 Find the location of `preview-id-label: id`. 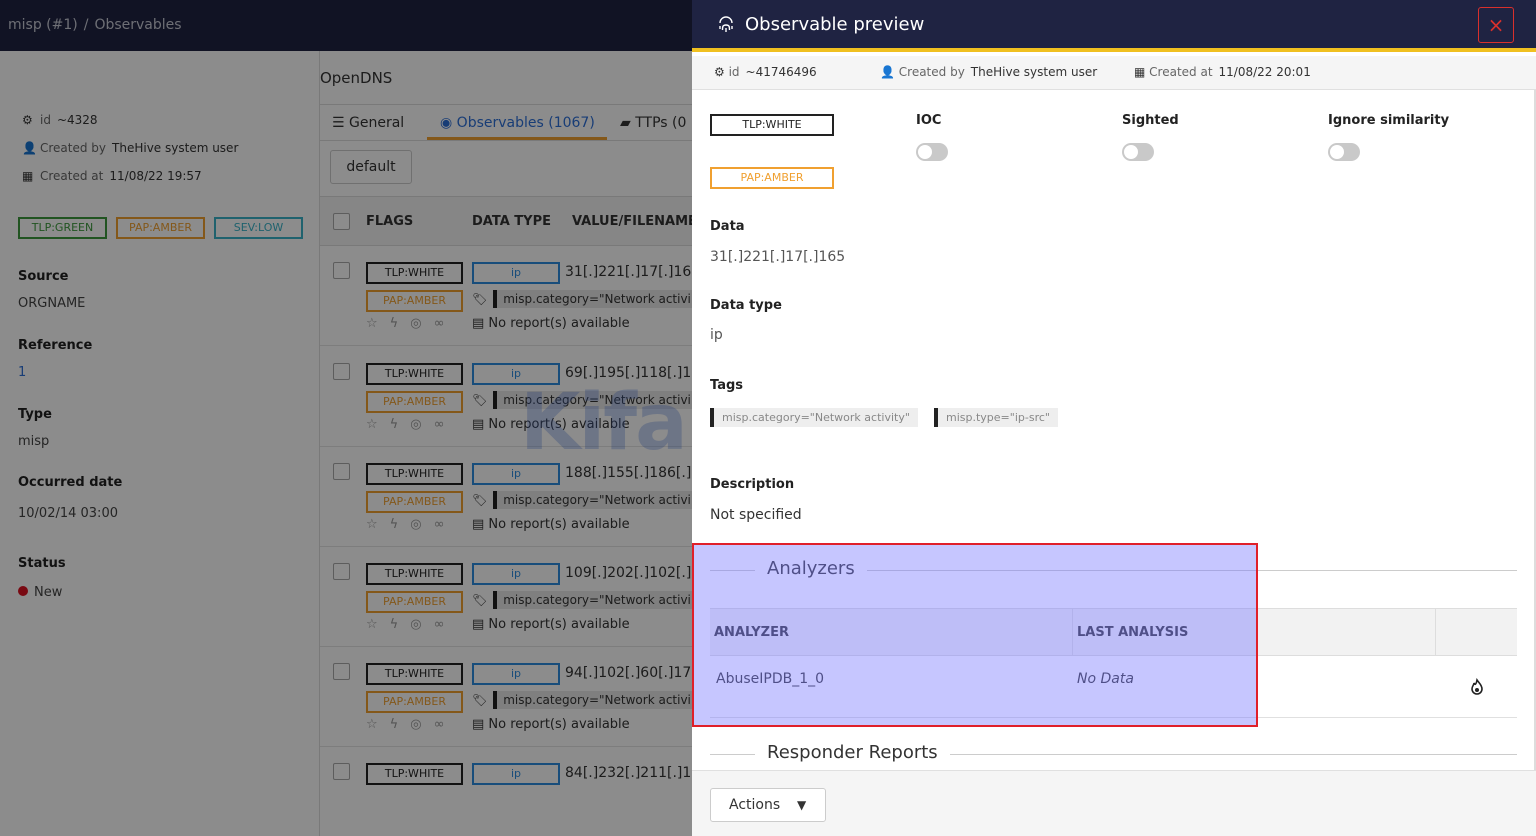

preview-id-label: id is located at coordinates (734, 72).